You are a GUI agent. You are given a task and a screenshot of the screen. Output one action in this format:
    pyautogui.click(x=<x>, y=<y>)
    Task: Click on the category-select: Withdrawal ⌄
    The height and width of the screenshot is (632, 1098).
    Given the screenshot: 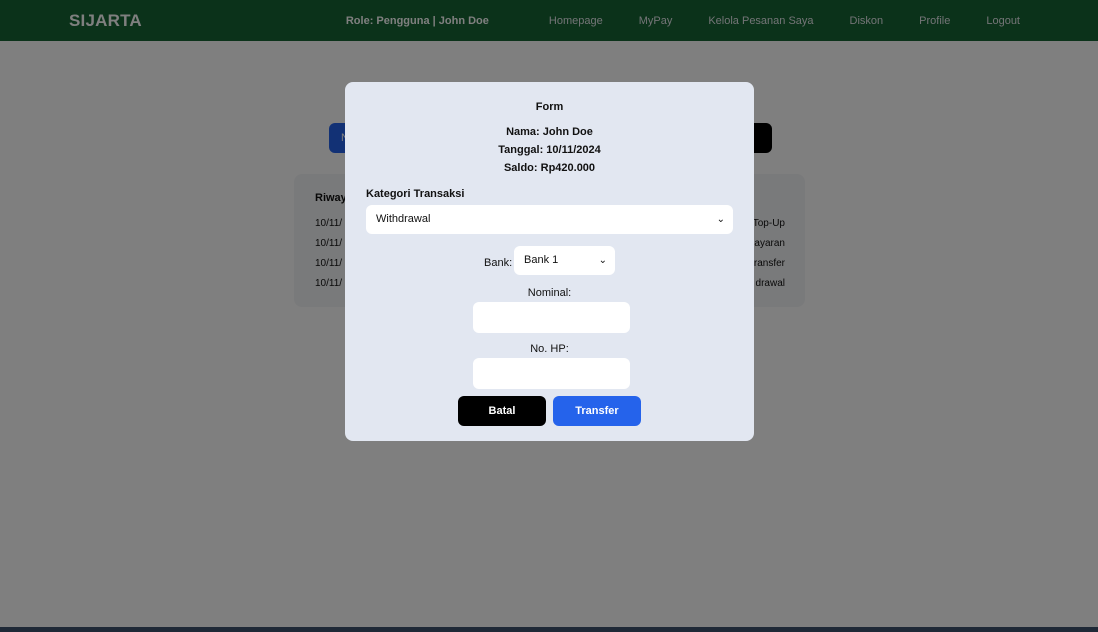 What is the action you would take?
    pyautogui.click(x=549, y=219)
    